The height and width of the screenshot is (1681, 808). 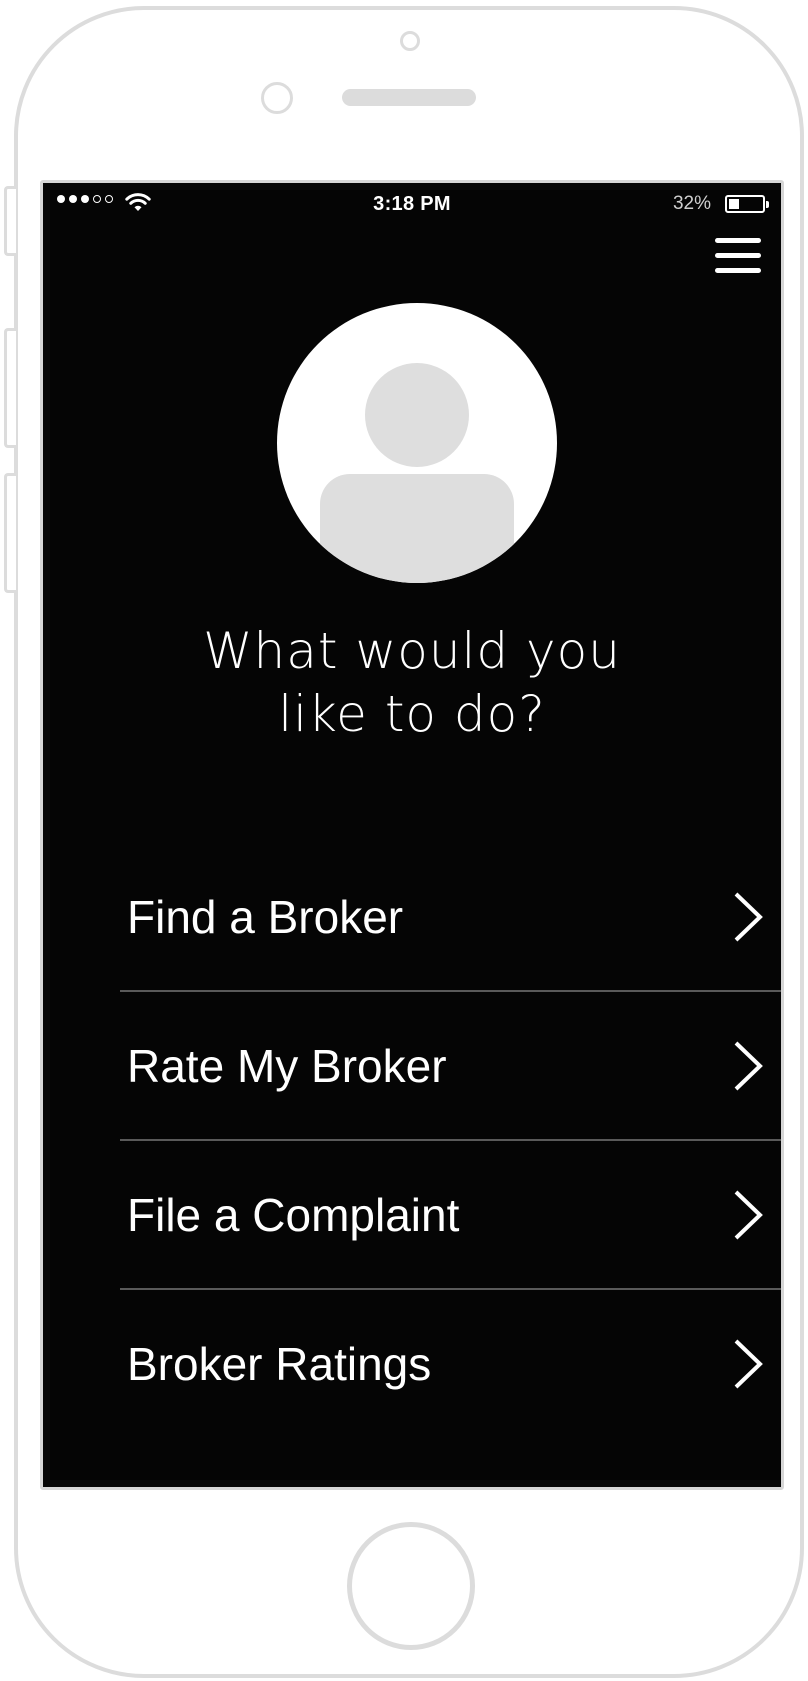 I want to click on front-camera, so click(x=410, y=41).